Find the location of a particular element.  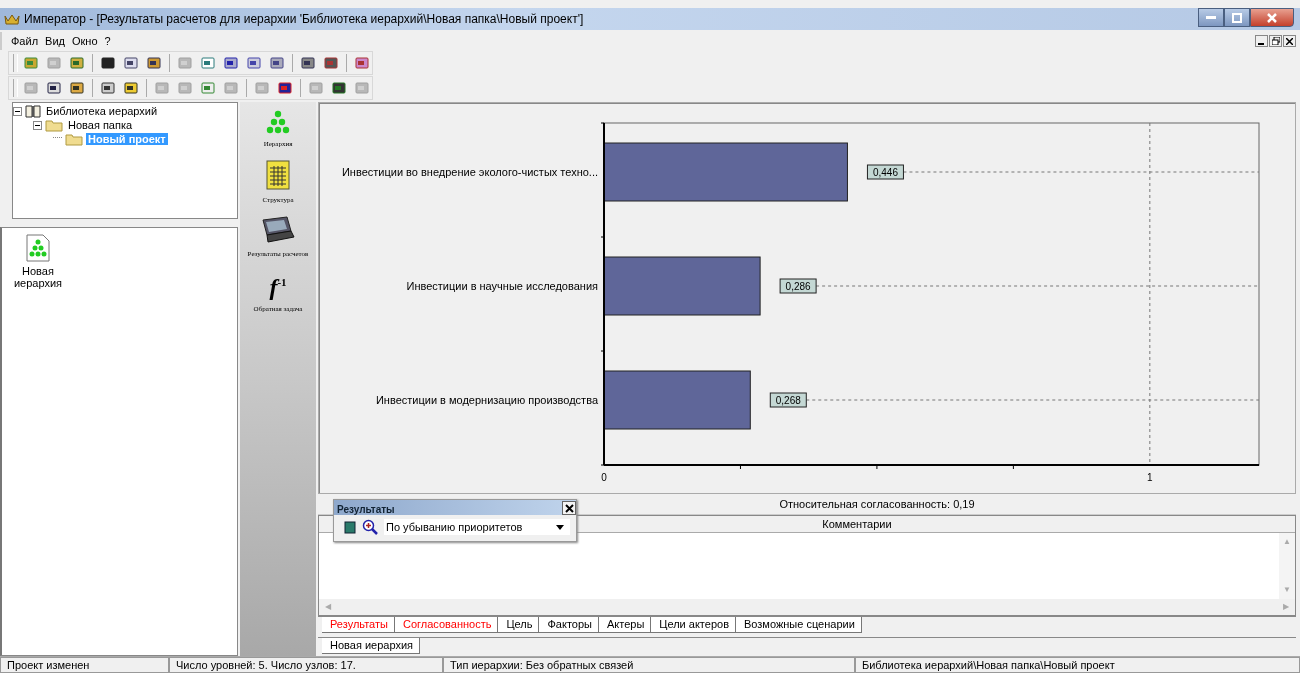

function-icon: f$^{-1}$ is located at coordinates (278, 284).